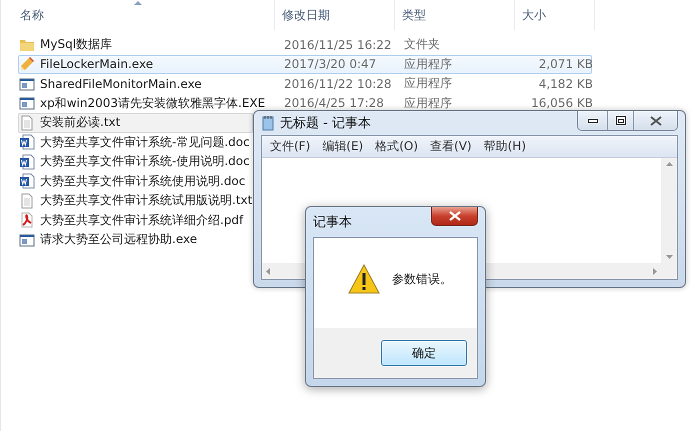  What do you see at coordinates (97, 64) in the screenshot?
I see `file-name: FileLockerMain.exe` at bounding box center [97, 64].